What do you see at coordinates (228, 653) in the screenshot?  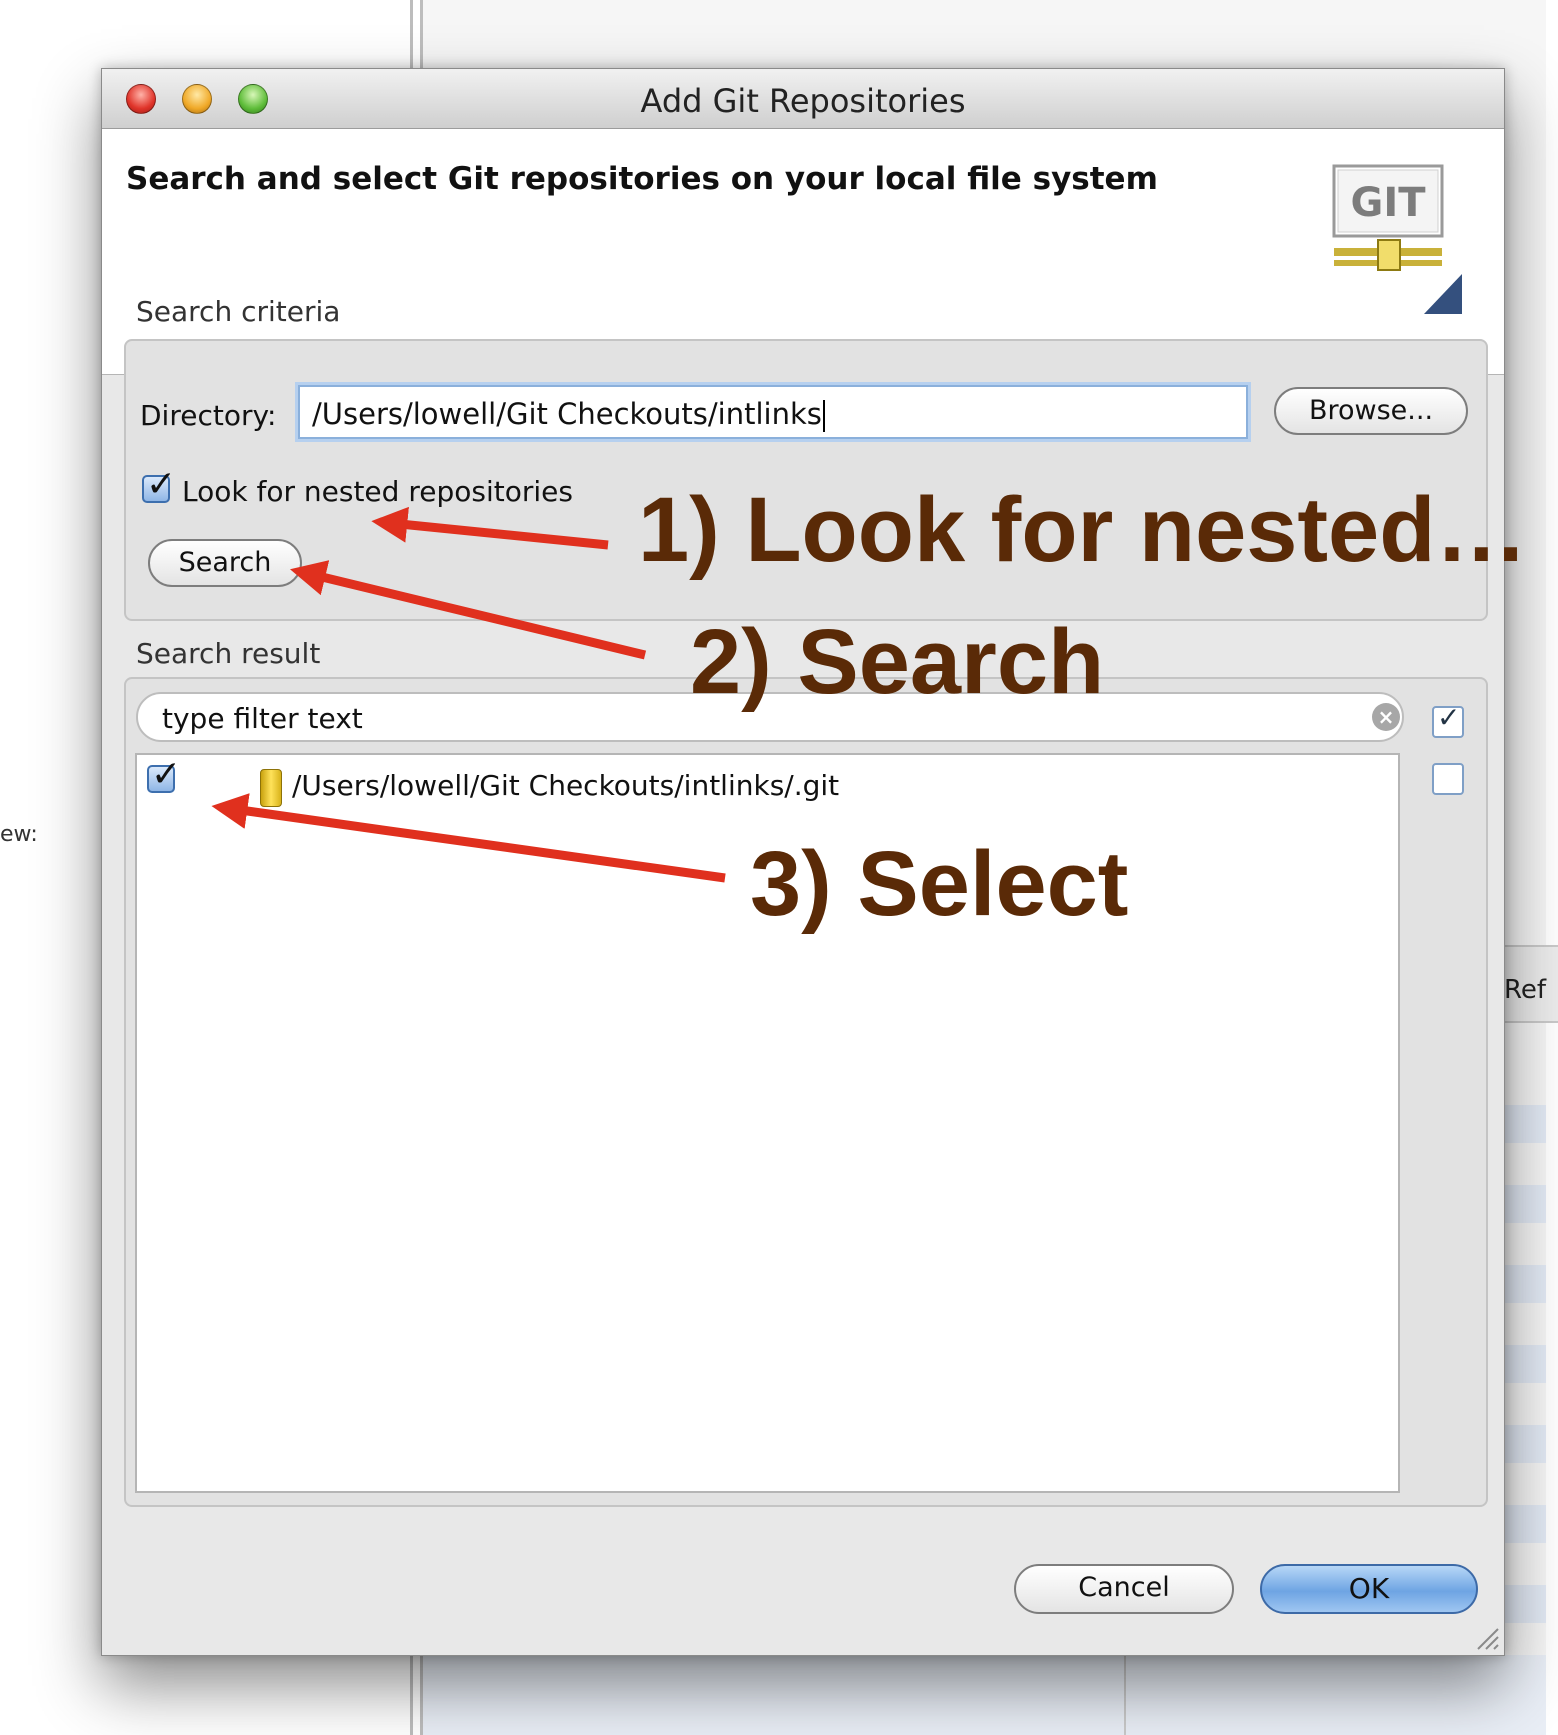 I see `search-result-label: Search result` at bounding box center [228, 653].